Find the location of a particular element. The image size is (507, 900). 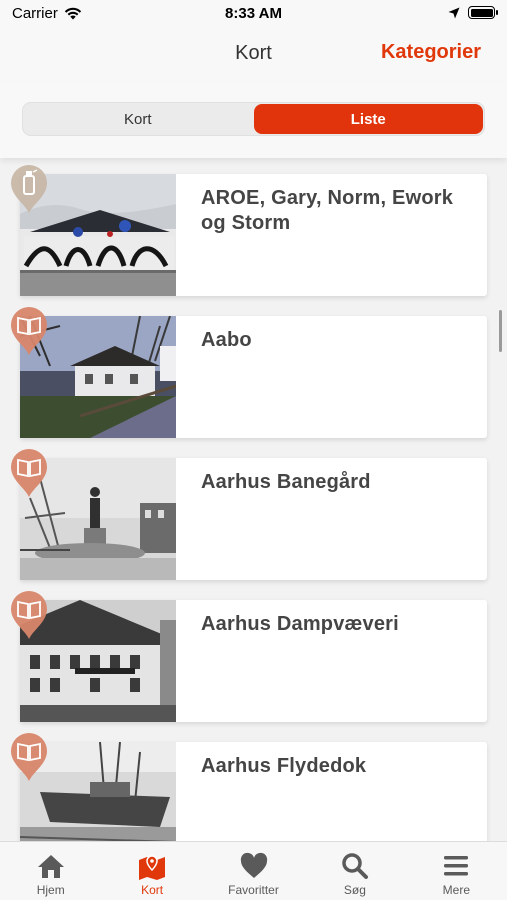

navigation-bar: Kort Kategorier is located at coordinates (253, 56).